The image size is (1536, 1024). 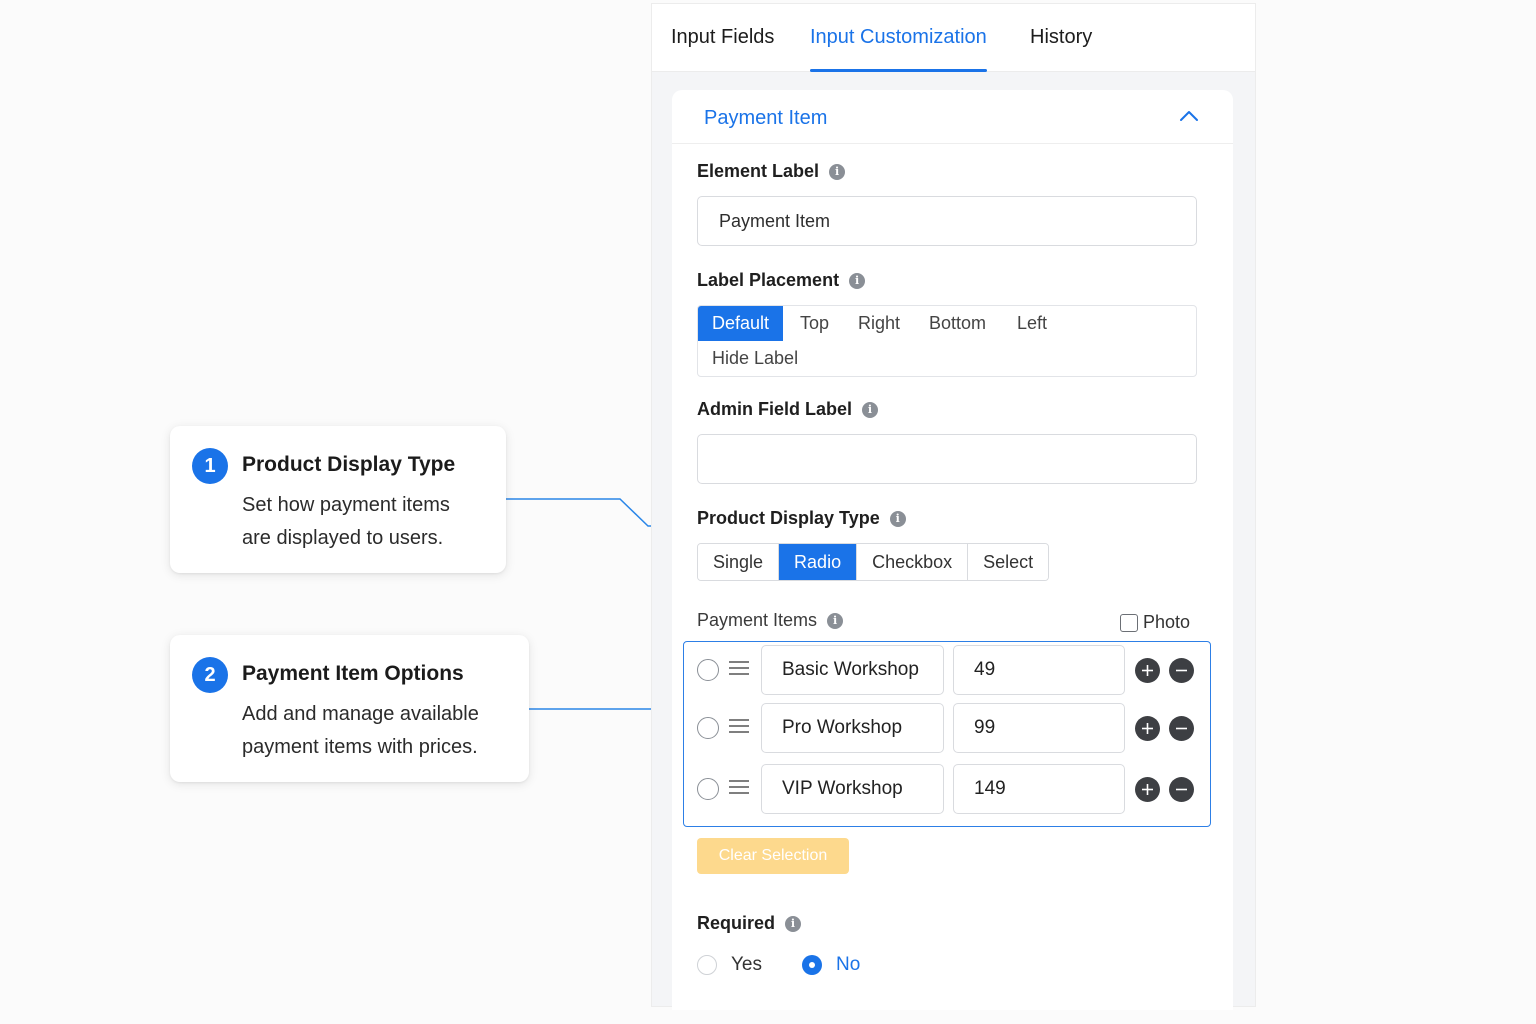 What do you see at coordinates (722, 37) in the screenshot?
I see `tab-input-fields: Input Fields` at bounding box center [722, 37].